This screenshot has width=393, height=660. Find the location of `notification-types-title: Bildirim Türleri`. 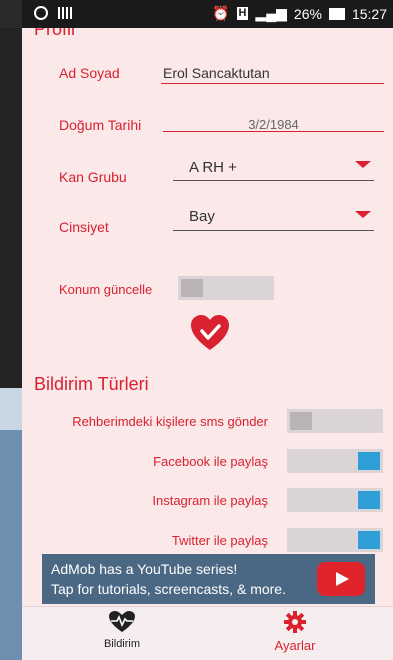

notification-types-title: Bildirim Türleri is located at coordinates (91, 384).